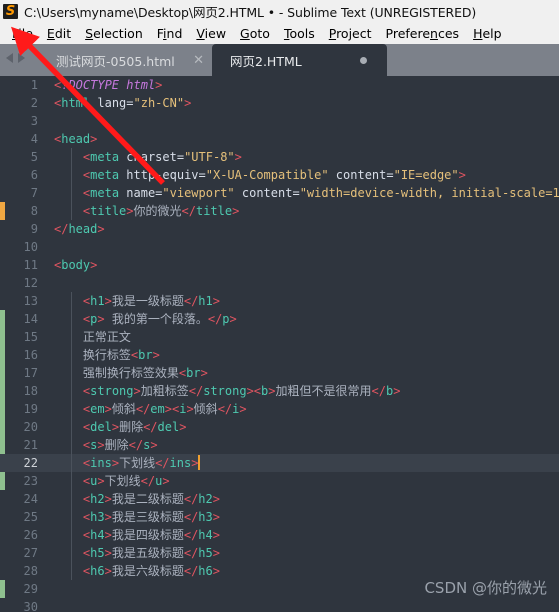 Image resolution: width=559 pixels, height=612 pixels. What do you see at coordinates (30, 606) in the screenshot?
I see `line-number: 30` at bounding box center [30, 606].